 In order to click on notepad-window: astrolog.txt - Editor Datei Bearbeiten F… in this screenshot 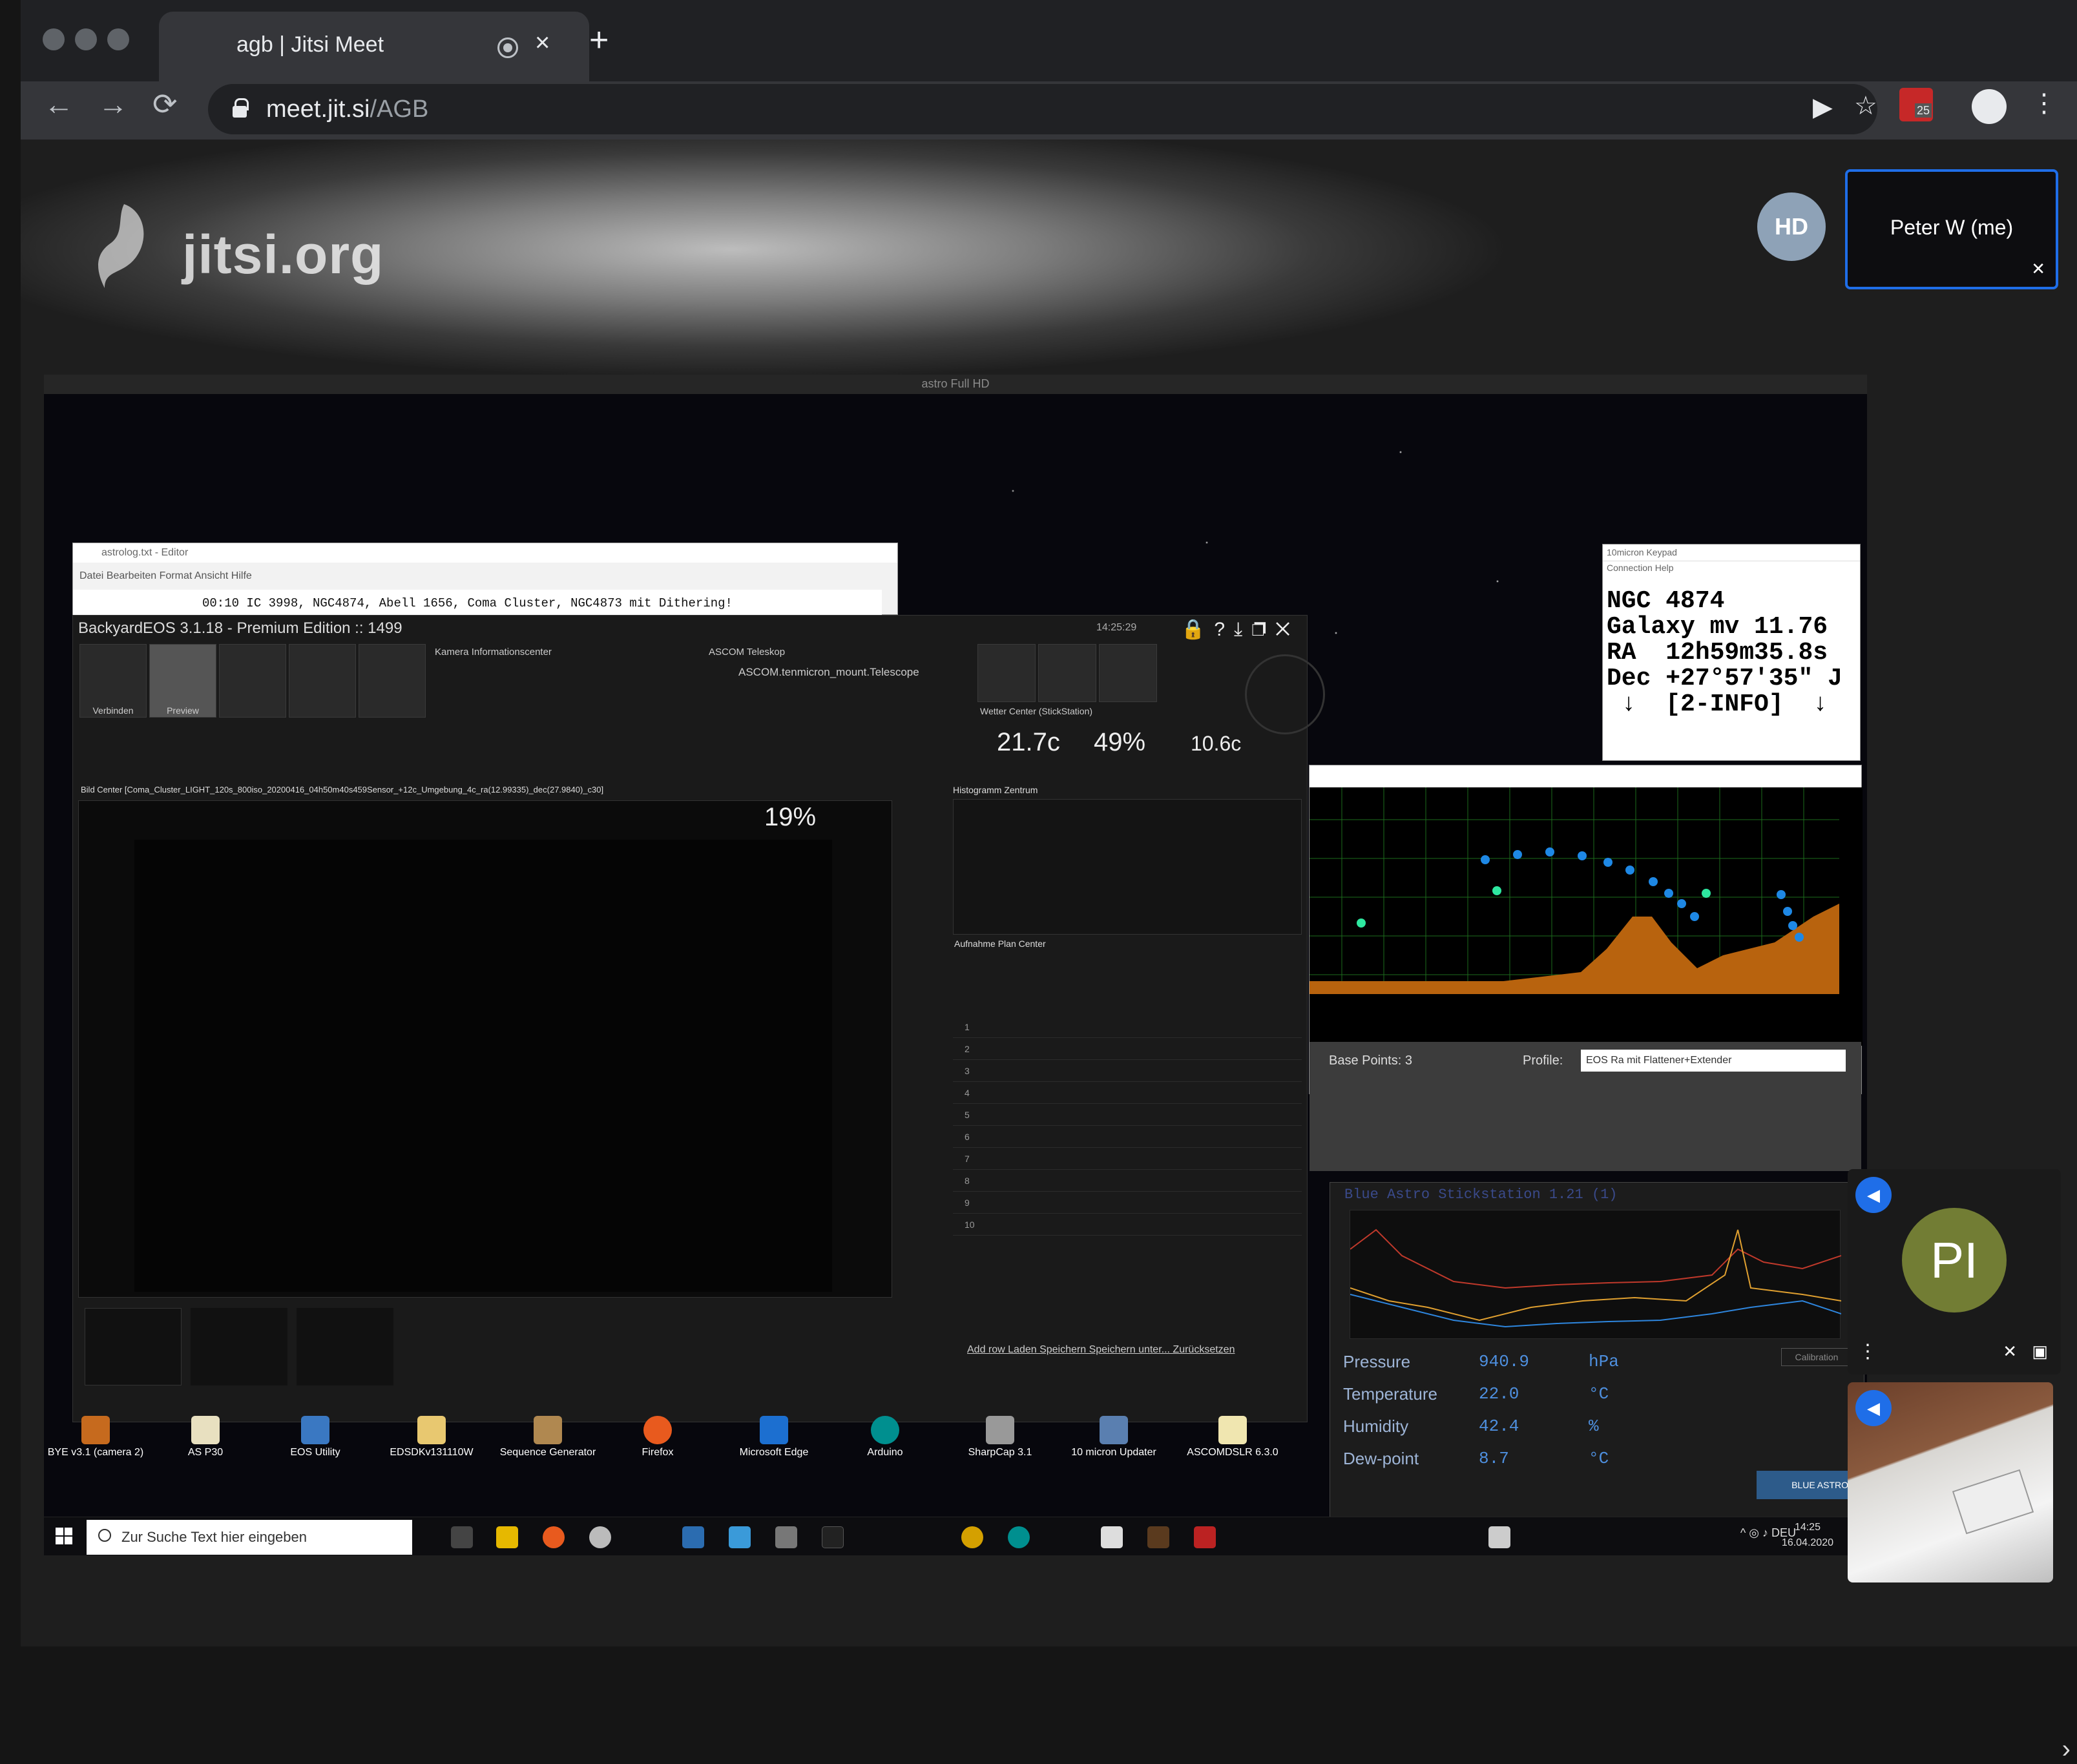, I will do `click(485, 579)`.